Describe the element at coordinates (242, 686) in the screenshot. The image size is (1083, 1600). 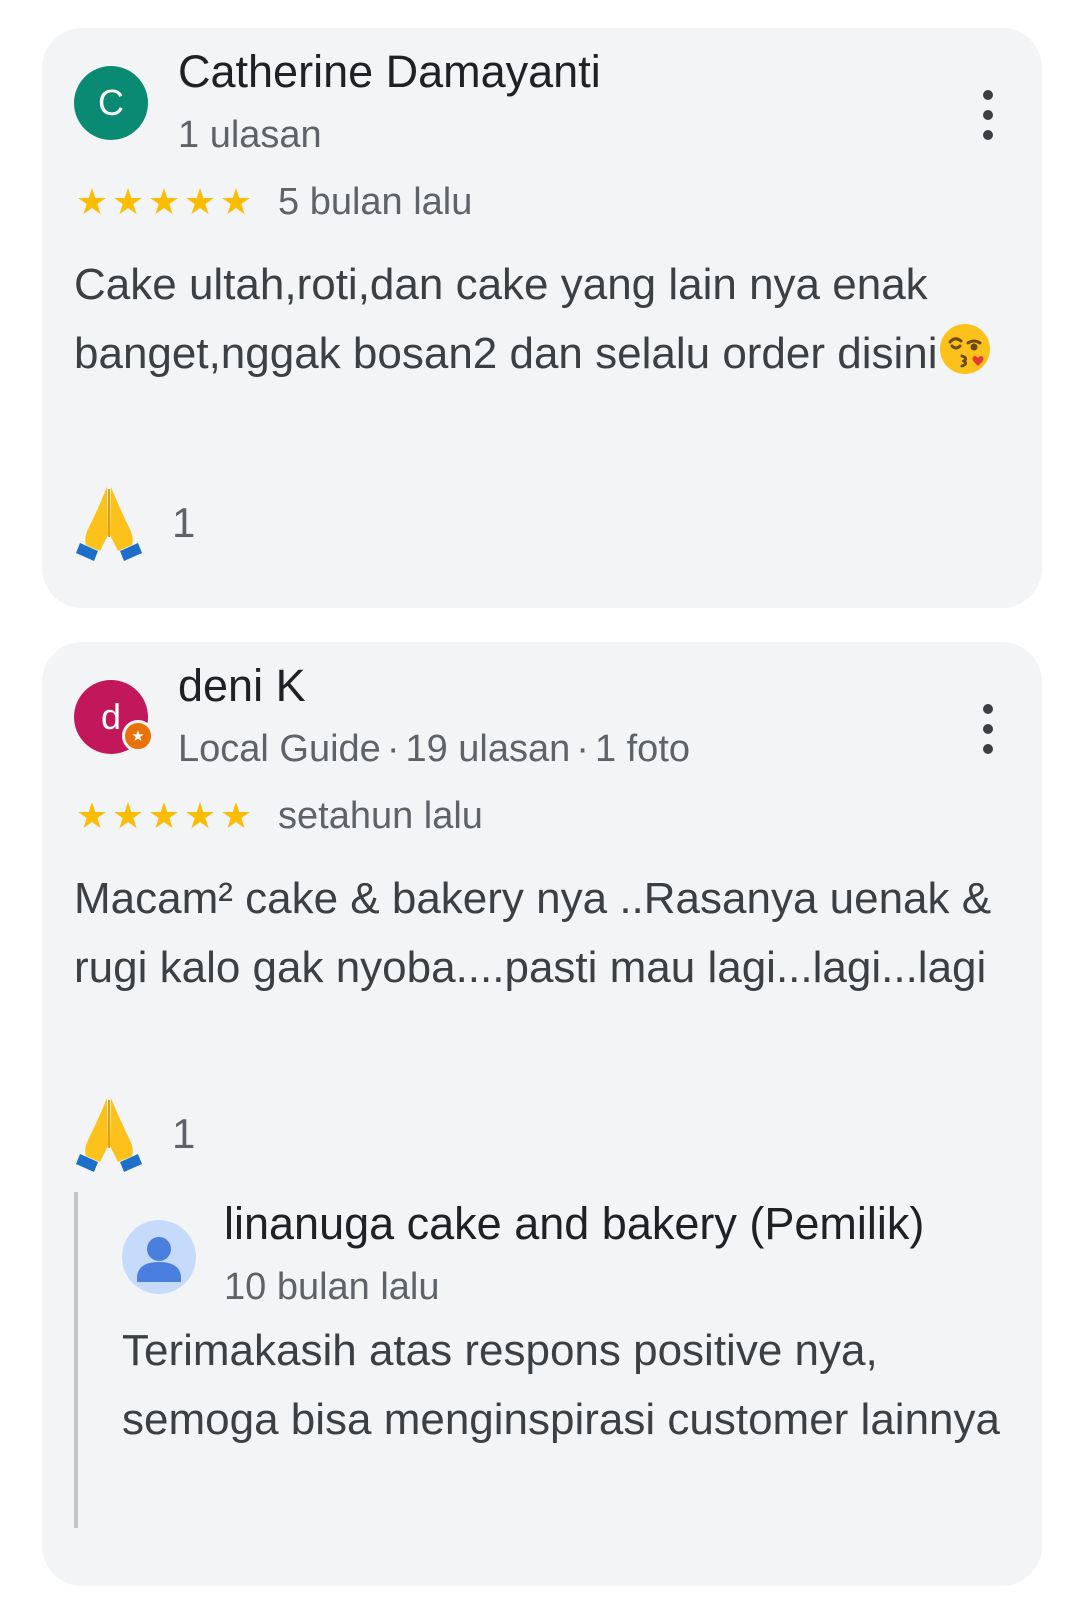
I see `reviewer-name: deni K` at that location.